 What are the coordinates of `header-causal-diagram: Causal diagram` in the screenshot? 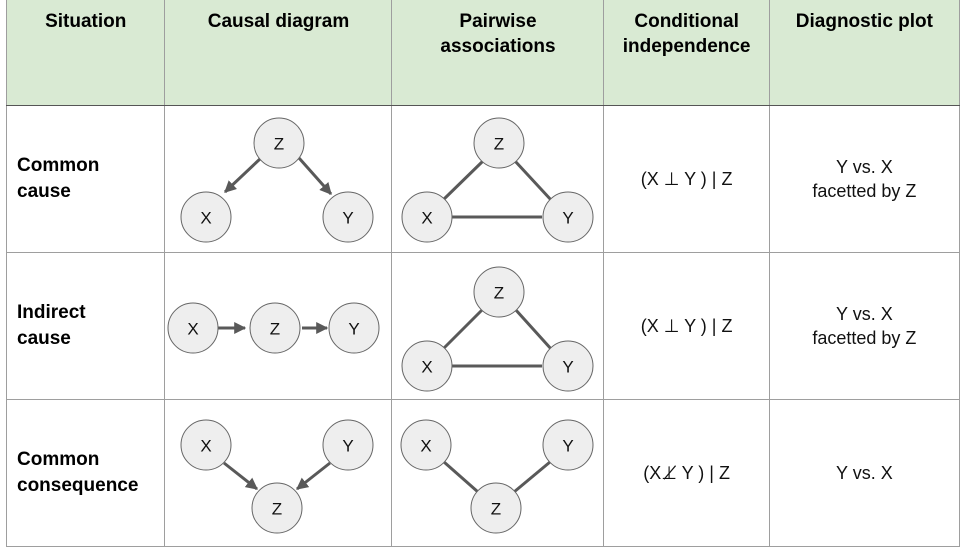 It's located at (278, 53).